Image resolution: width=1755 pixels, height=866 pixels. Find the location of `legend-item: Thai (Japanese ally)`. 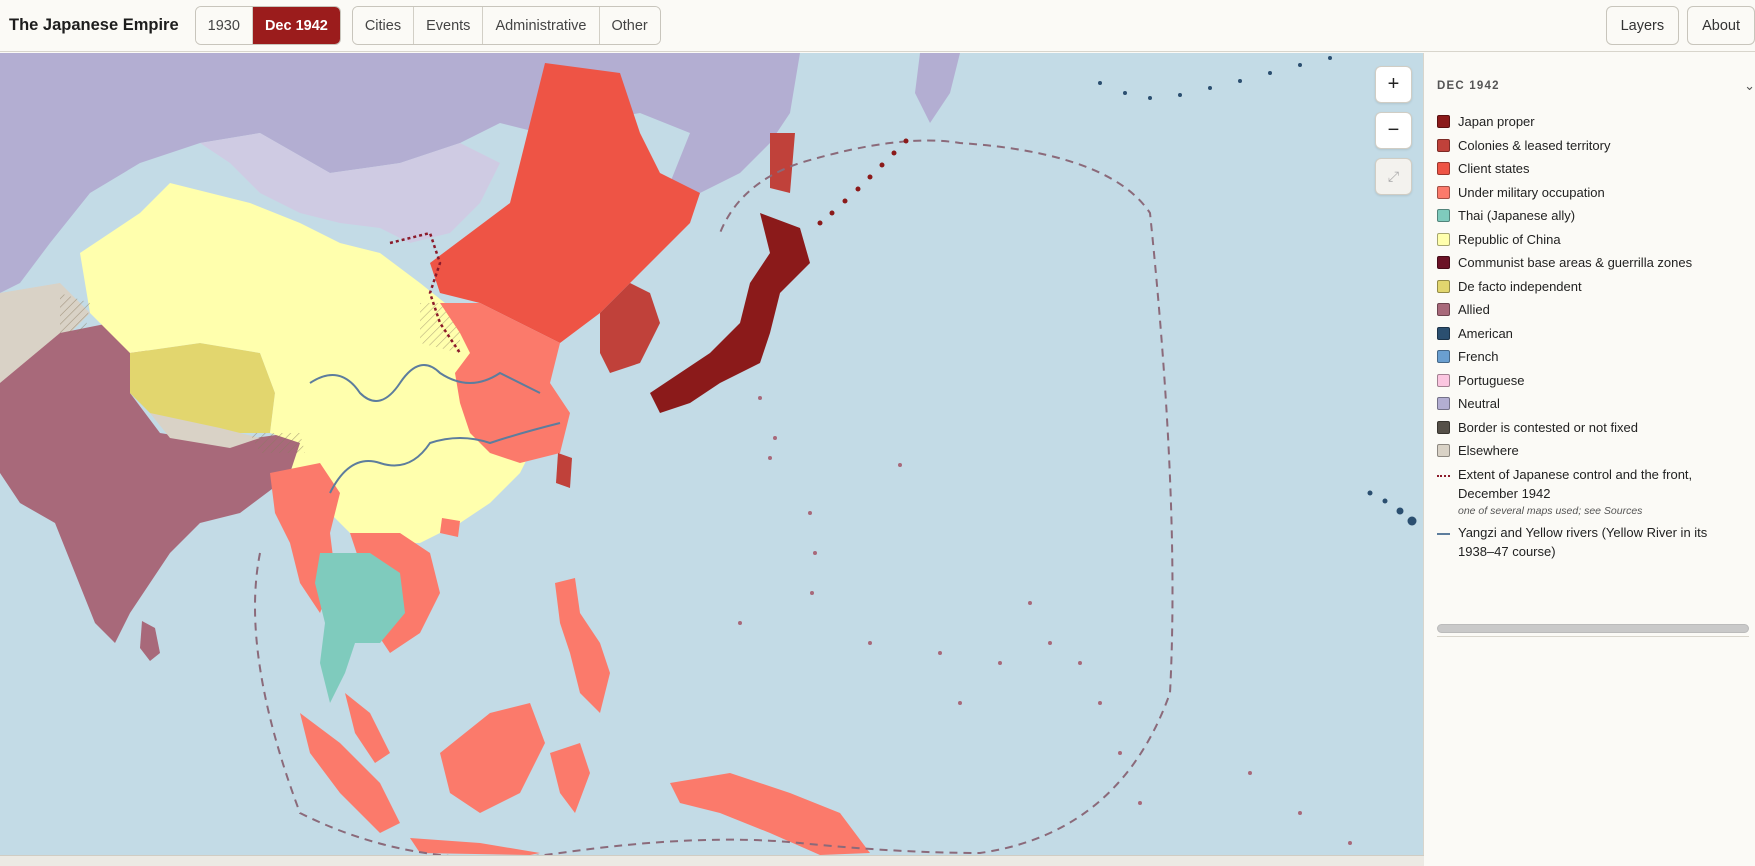

legend-item: Thai (Japanese ally) is located at coordinates (1592, 215).